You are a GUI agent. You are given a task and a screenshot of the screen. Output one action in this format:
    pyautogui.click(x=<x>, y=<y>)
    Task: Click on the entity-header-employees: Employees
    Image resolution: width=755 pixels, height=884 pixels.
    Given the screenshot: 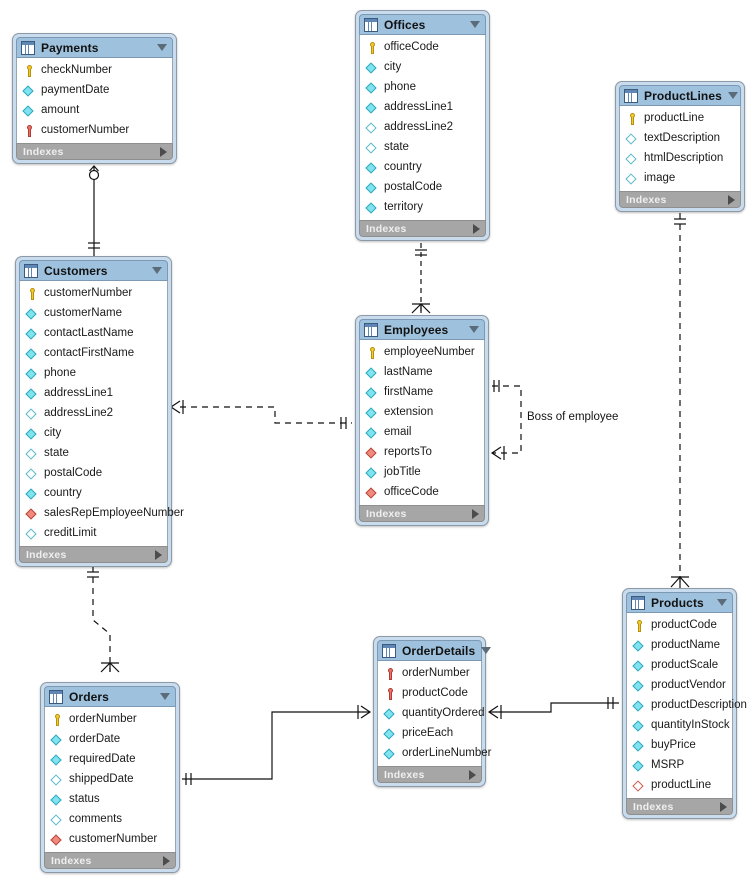 What is the action you would take?
    pyautogui.click(x=422, y=329)
    